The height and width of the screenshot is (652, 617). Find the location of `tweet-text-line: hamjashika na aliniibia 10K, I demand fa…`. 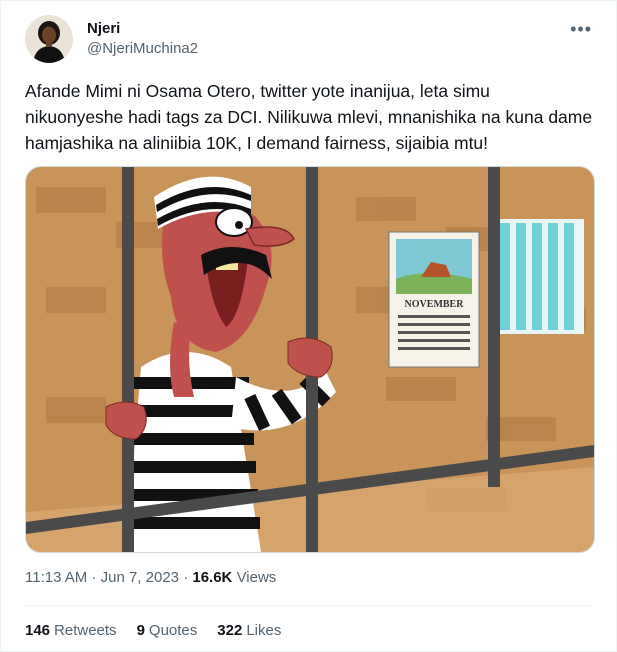

tweet-text-line: hamjashika na aliniibia 10K, I demand fa… is located at coordinates (257, 143).